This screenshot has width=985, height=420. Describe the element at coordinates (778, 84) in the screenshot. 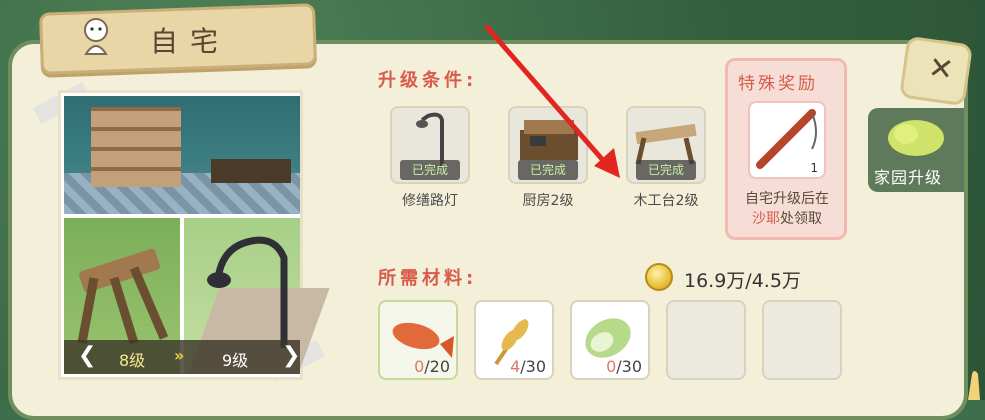

I see `special-reward-title: 特殊奖励` at that location.